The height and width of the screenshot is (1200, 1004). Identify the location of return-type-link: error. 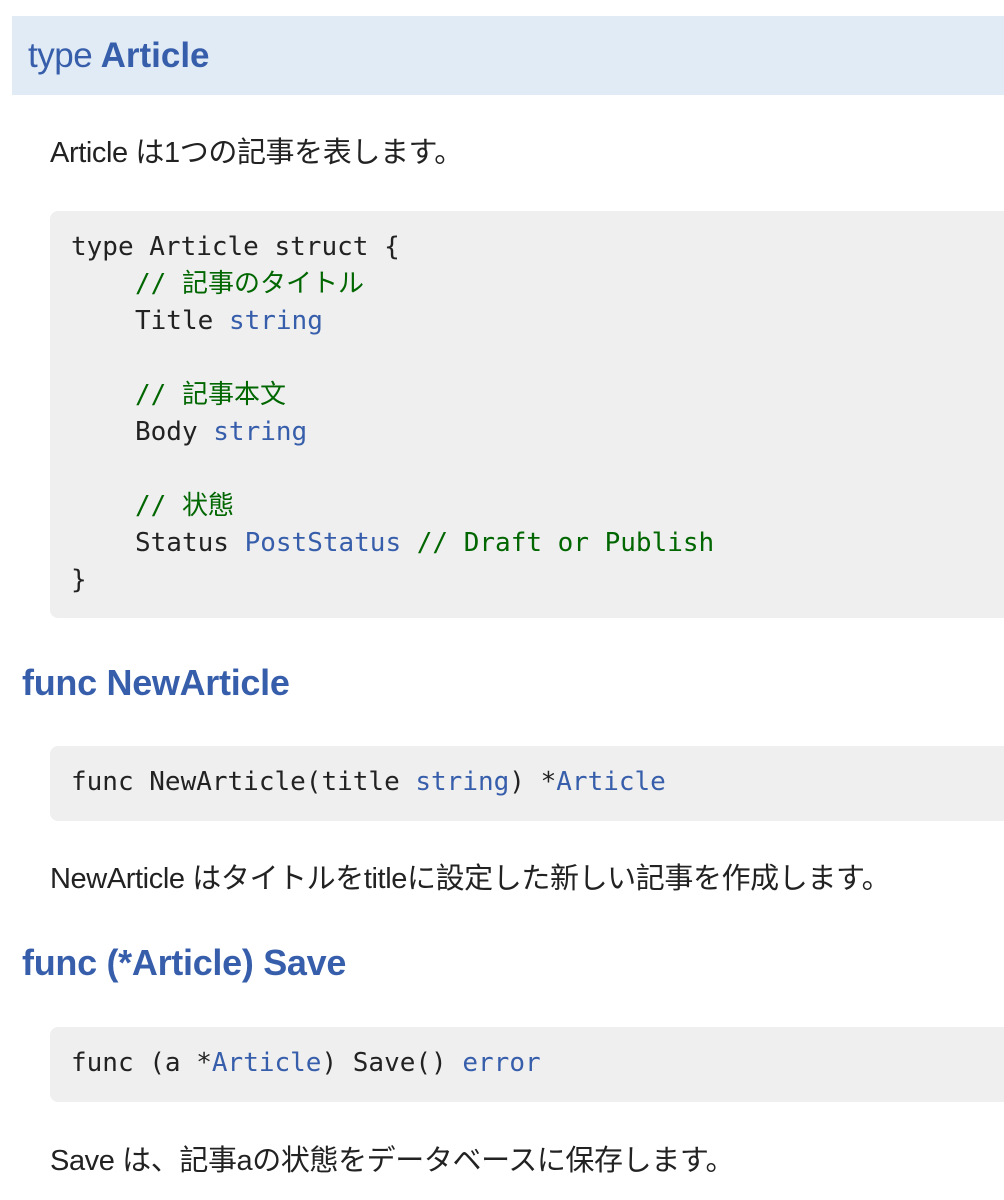
(501, 1063).